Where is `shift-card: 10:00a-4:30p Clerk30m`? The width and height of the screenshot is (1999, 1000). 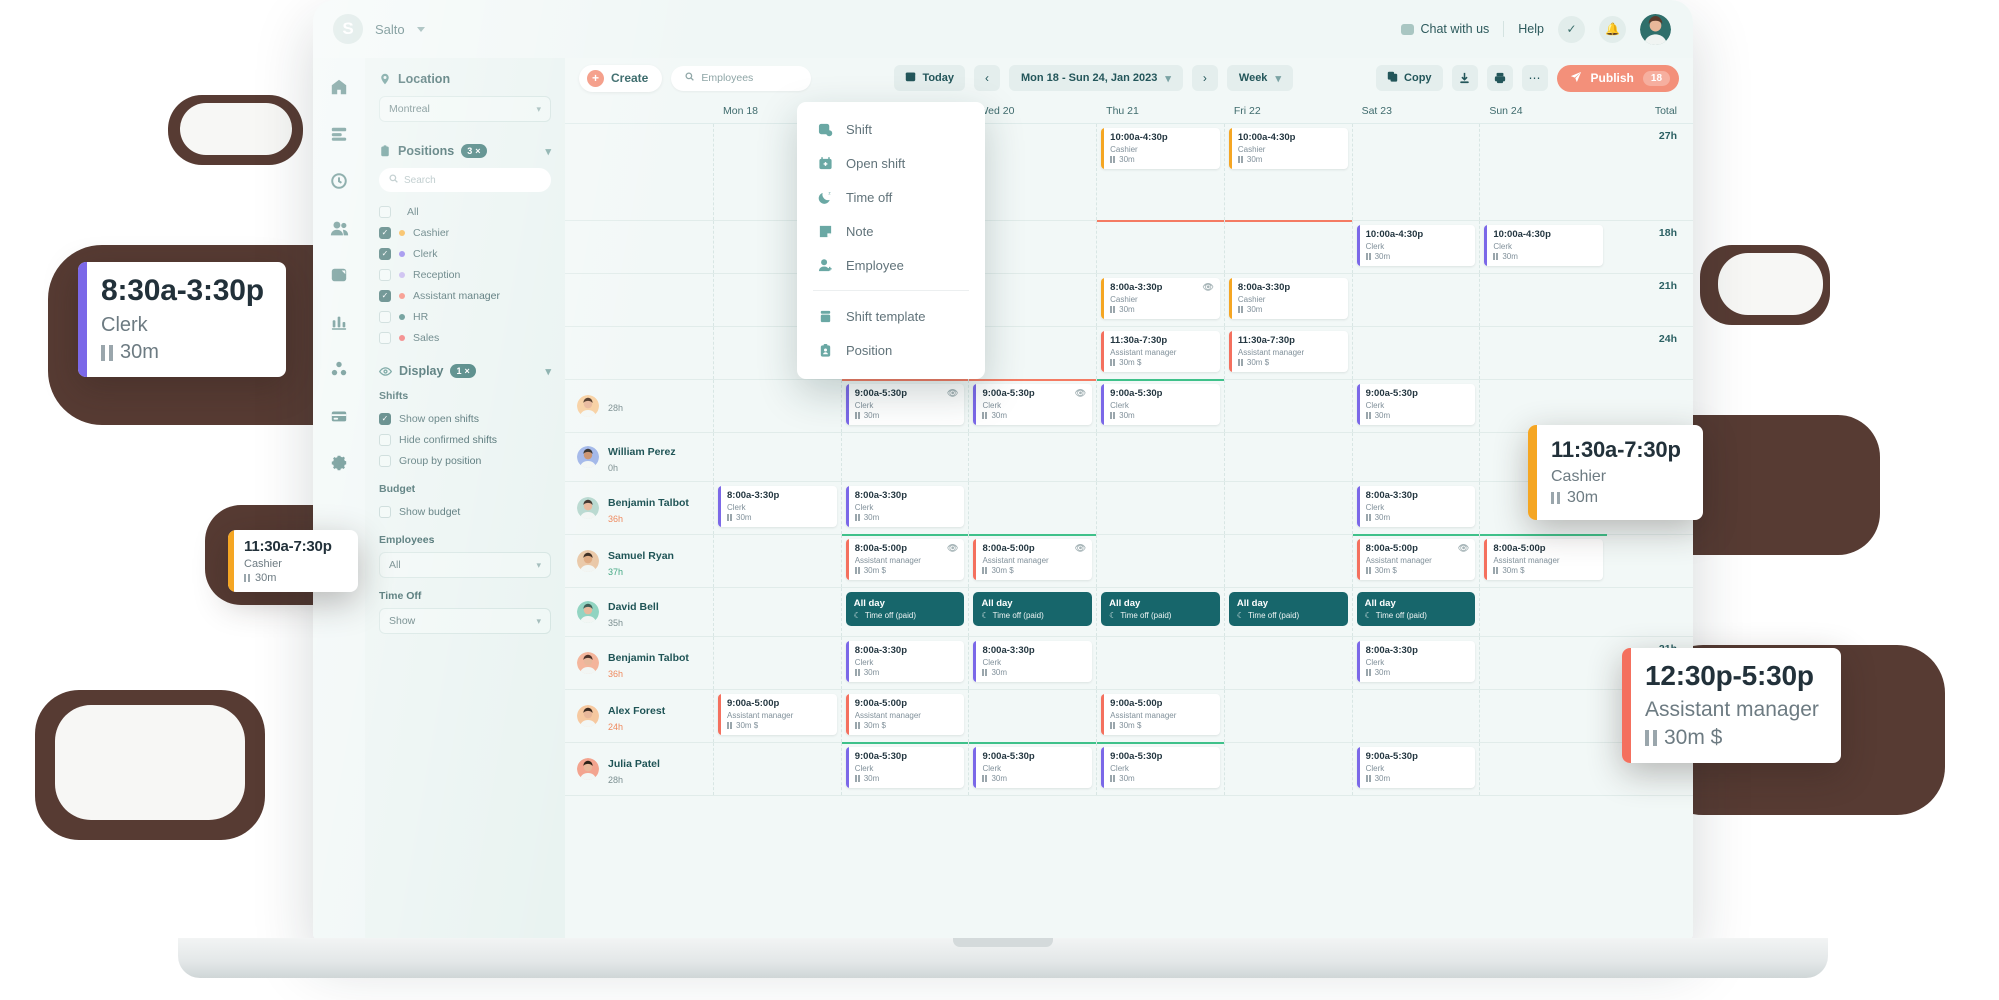
shift-card: 10:00a-4:30p Clerk30m is located at coordinates (1544, 245).